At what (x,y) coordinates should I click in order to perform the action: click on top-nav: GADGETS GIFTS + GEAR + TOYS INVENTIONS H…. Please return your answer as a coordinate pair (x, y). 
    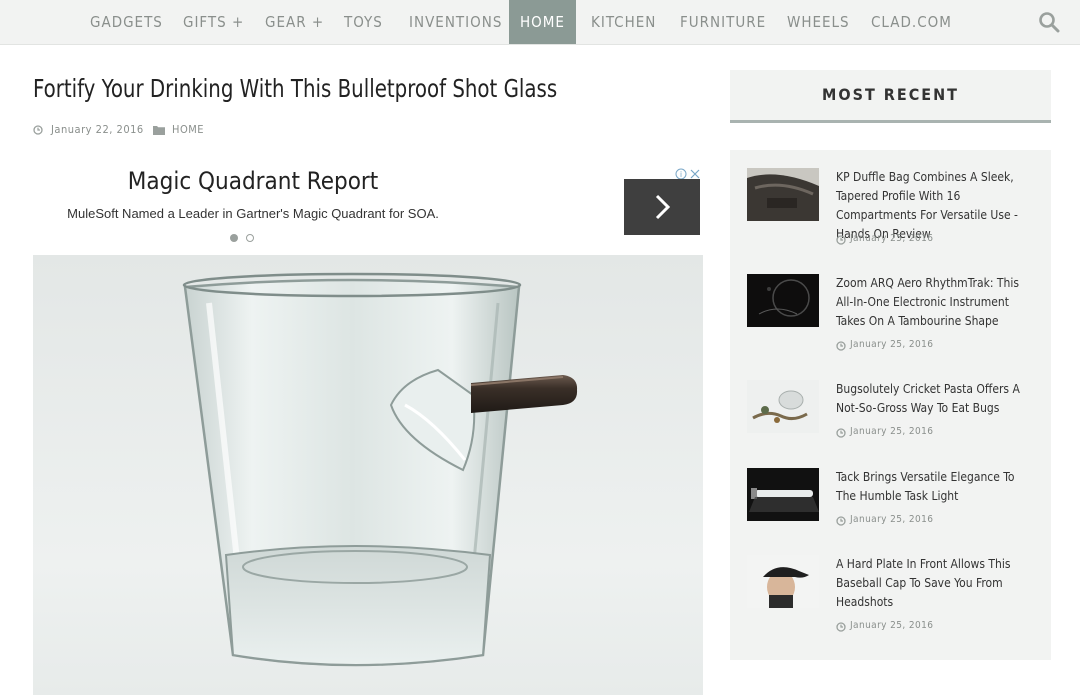
    Looking at the image, I should click on (540, 22).